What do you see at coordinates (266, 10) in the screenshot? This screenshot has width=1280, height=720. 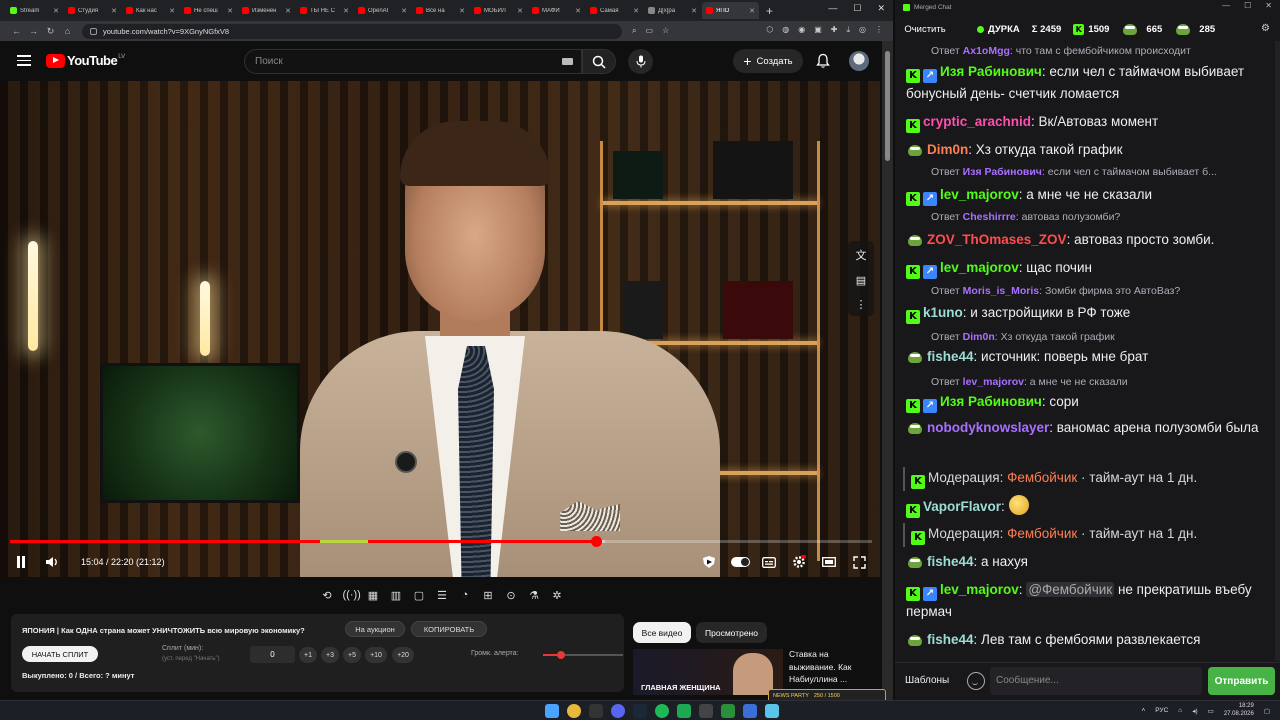 I see `browser-tab: Изменен ✕` at bounding box center [266, 10].